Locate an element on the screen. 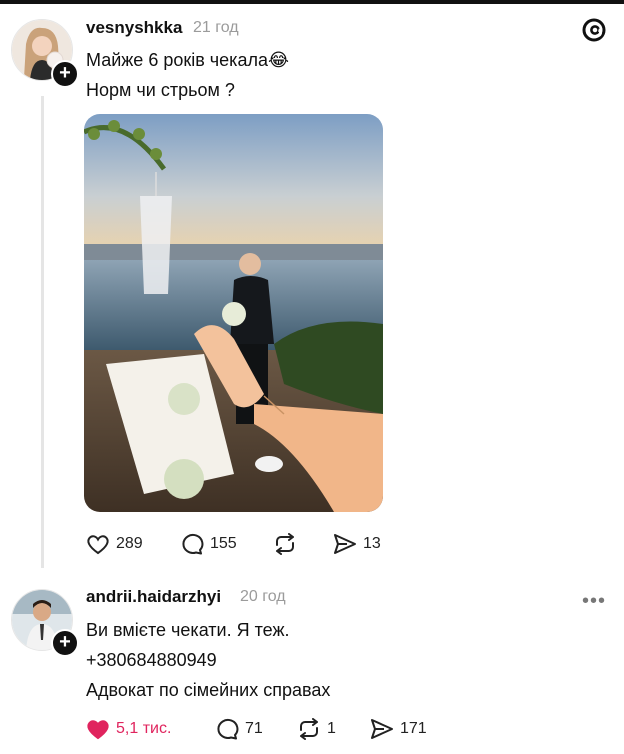  post-like-count: 289 is located at coordinates (129, 543).